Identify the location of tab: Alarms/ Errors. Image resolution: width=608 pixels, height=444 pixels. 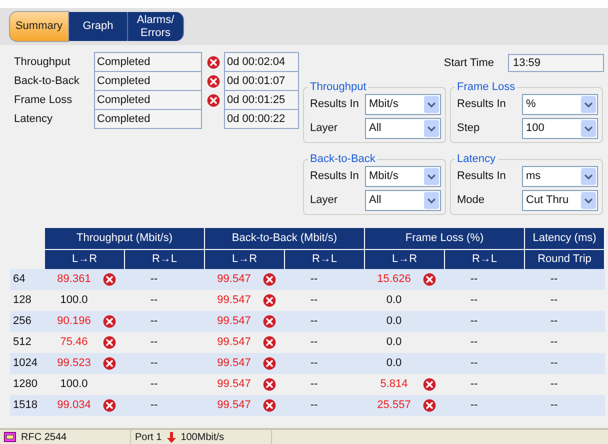
(156, 26).